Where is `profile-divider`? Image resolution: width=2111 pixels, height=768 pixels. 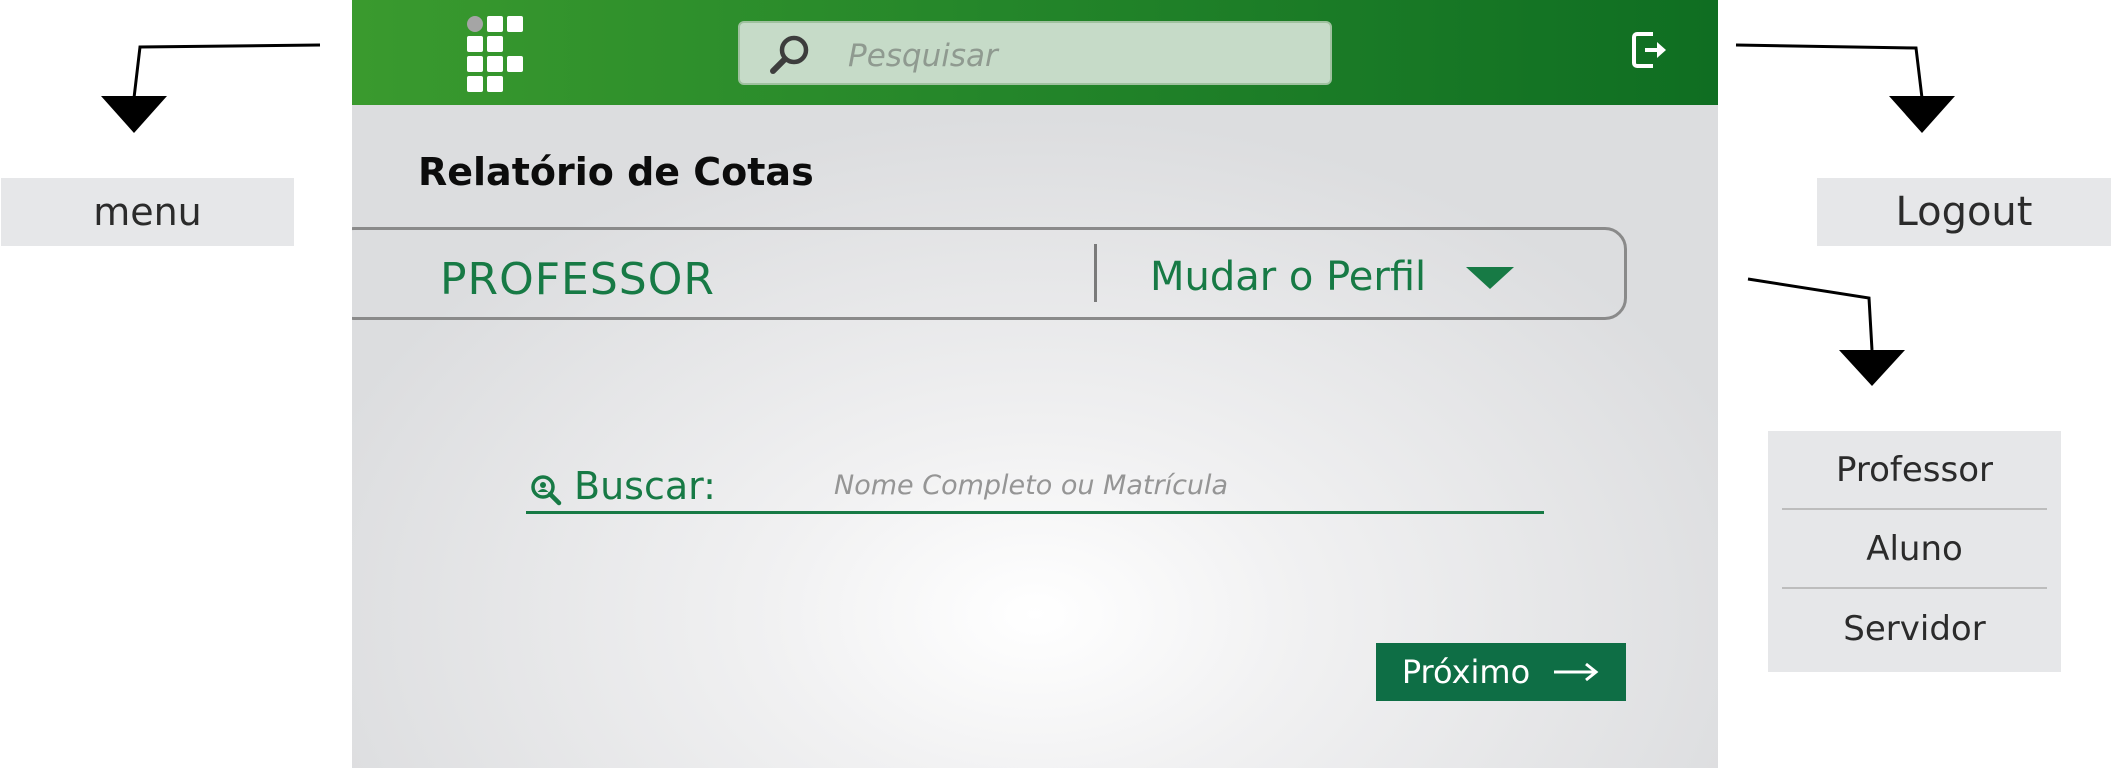 profile-divider is located at coordinates (1095, 273).